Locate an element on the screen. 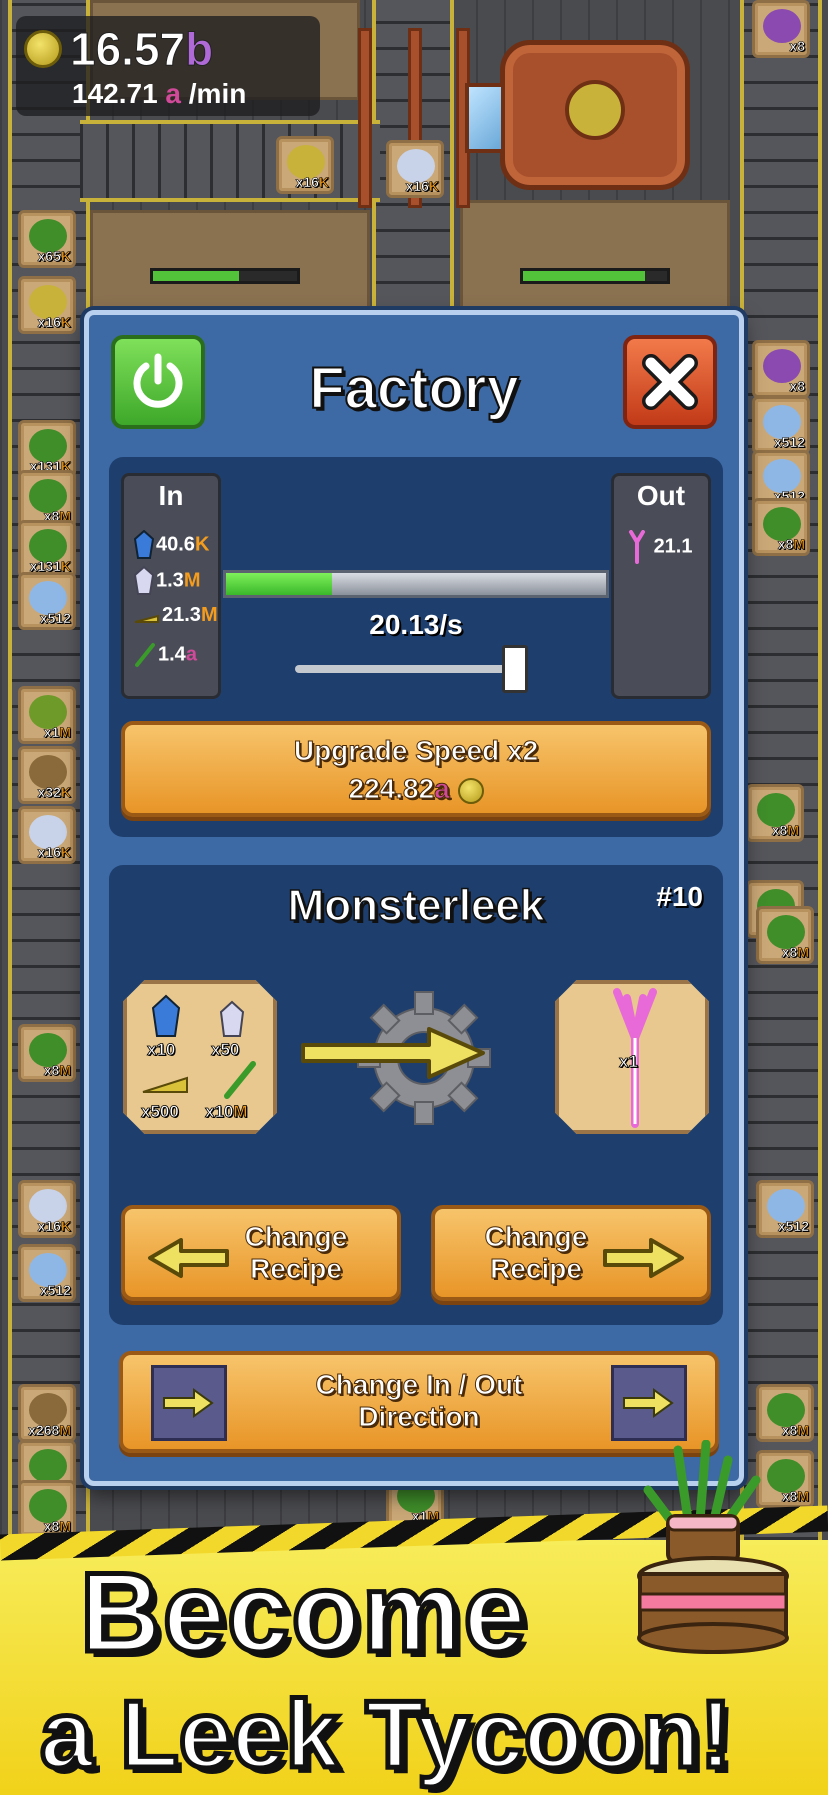  recipe-input-box: x10 x50 x500 x10M is located at coordinates (200, 1057).